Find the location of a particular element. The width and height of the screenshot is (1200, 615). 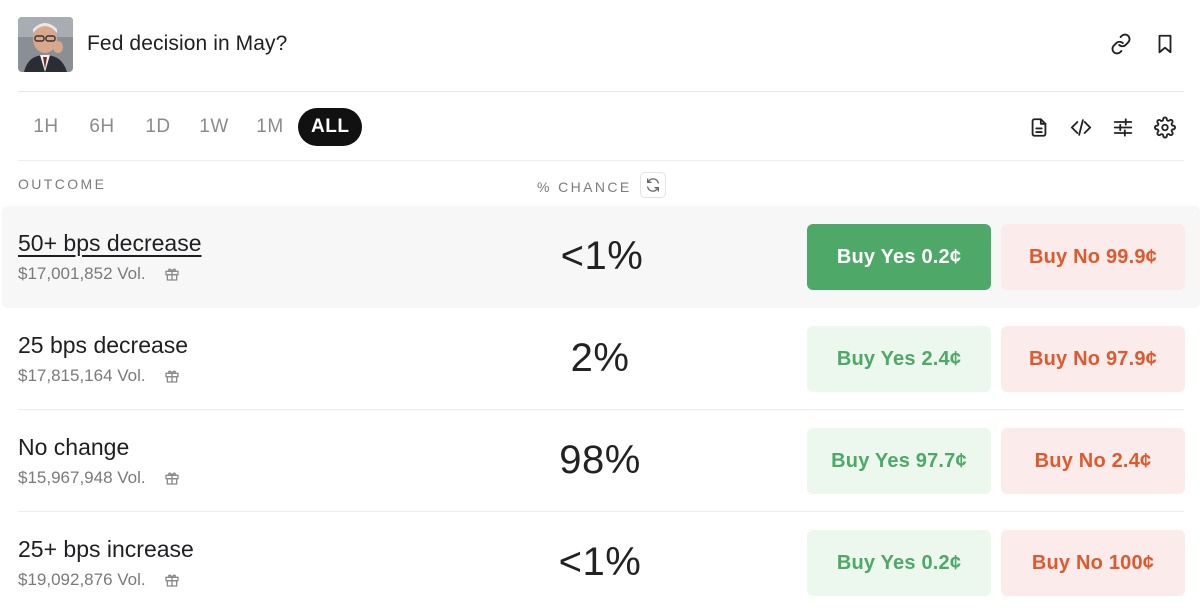

volume-text: $17,815,164 Vol. is located at coordinates (82, 375).